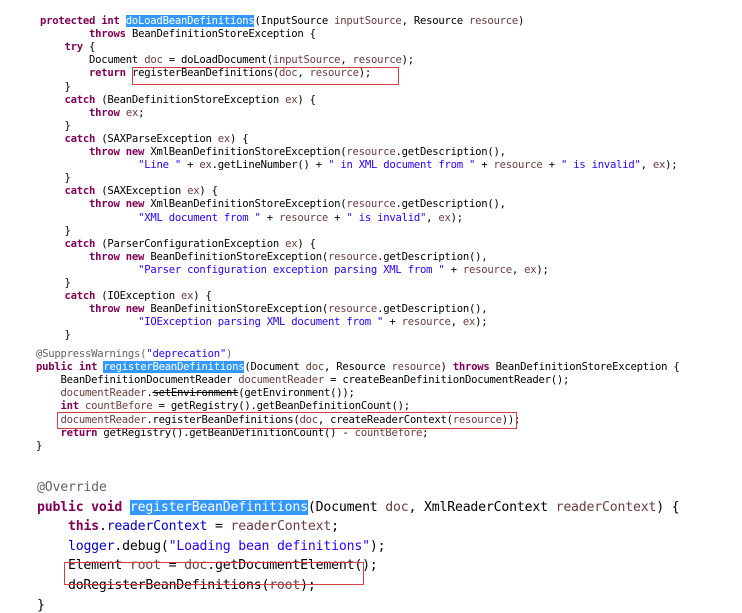 This screenshot has height=613, width=742. I want to click on code-token: (SAXException, so click(141, 191).